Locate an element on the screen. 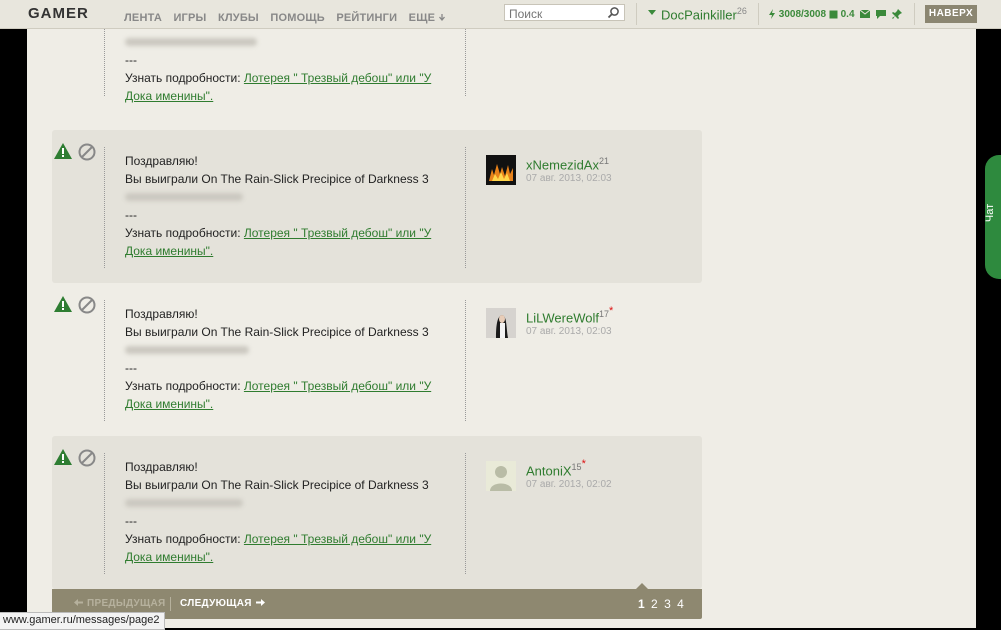  current-user: DocPainkiller26 is located at coordinates (704, 14).